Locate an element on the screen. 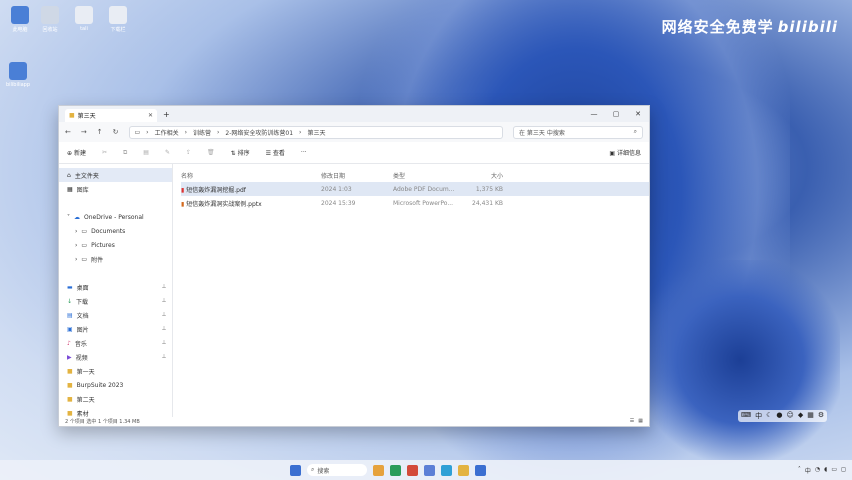 The width and height of the screenshot is (852, 480). sidebar-item-burpsuite: ■ BurpSuite 2023 is located at coordinates (115, 385).